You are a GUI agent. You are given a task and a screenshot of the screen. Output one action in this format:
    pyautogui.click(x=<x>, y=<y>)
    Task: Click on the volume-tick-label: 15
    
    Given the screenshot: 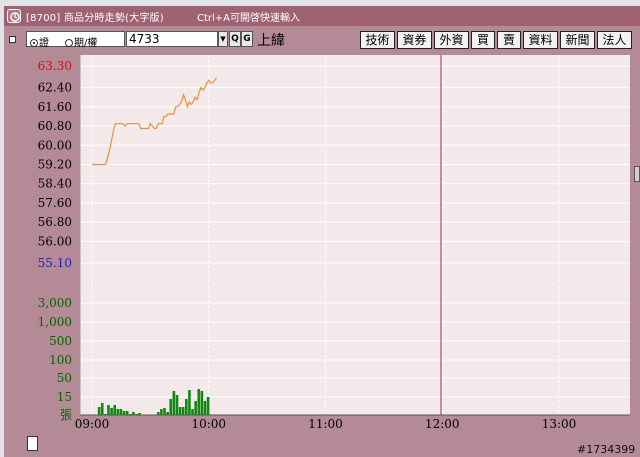 What is the action you would take?
    pyautogui.click(x=64, y=397)
    